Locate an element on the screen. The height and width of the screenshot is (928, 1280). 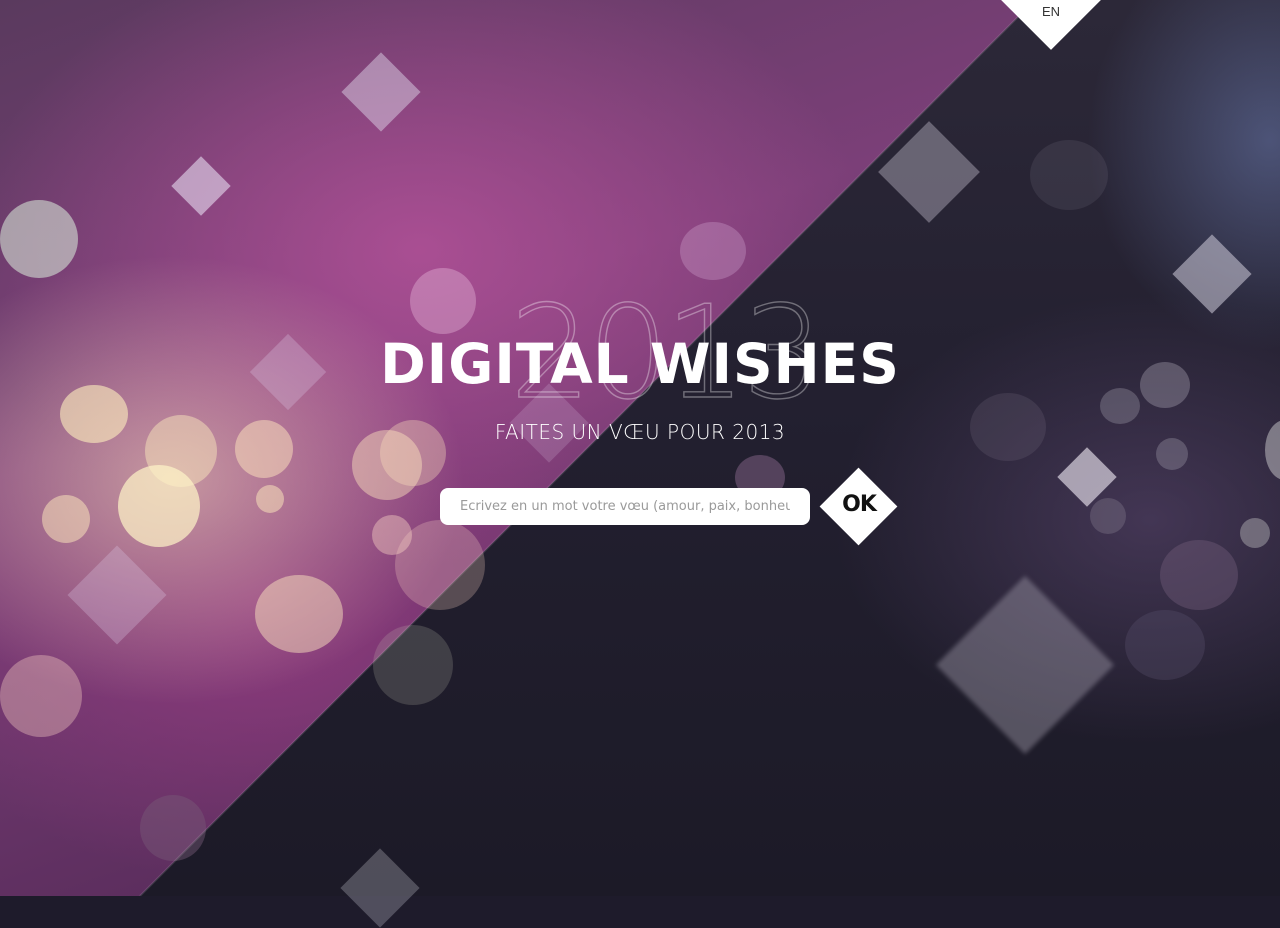
page-subtitle: FAITES UN VŒU POUR 2013 is located at coordinates (640, 432).